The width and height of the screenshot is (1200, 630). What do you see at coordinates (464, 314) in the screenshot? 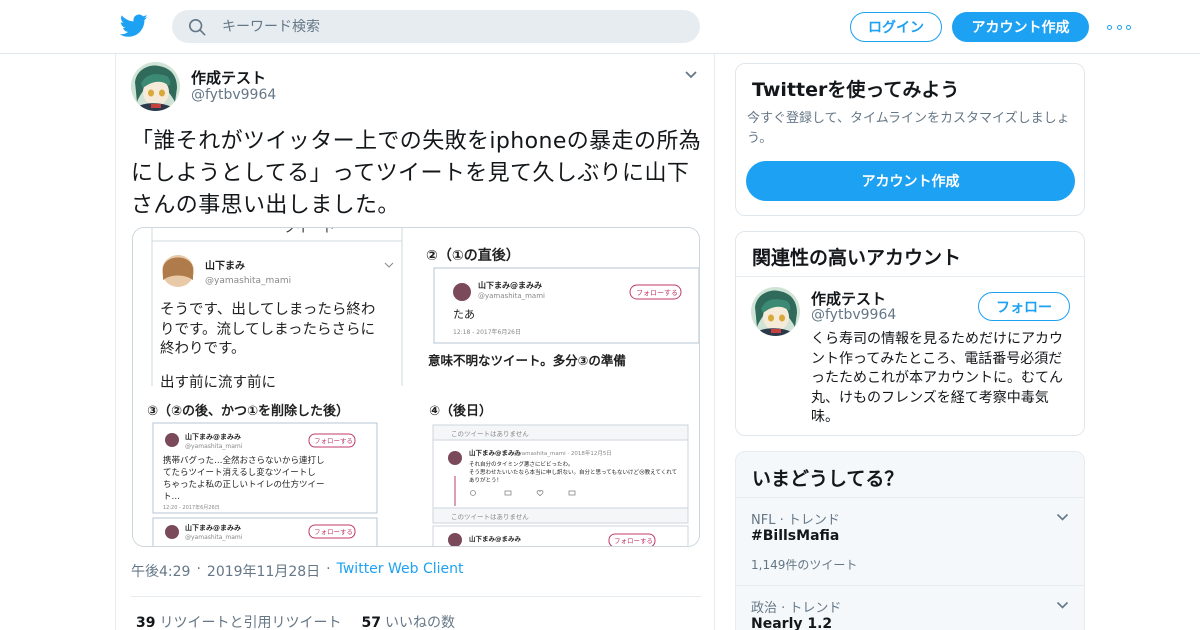
I see `media-panel-2-body: たあ` at bounding box center [464, 314].